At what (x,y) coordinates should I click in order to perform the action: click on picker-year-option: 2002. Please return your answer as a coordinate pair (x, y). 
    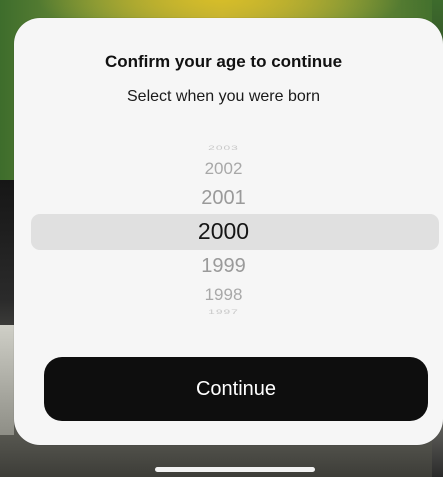
    Looking at the image, I should click on (223, 168).